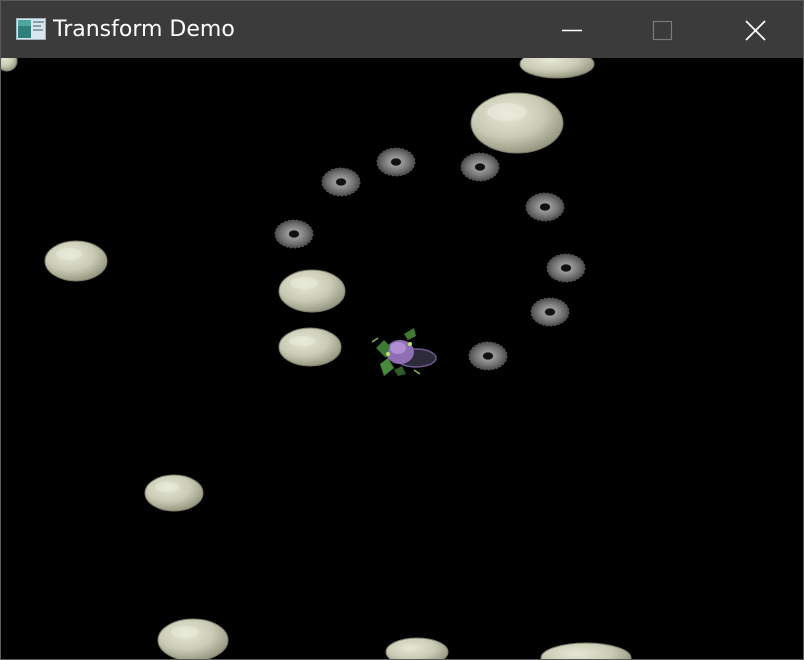 This screenshot has width=804, height=660. Describe the element at coordinates (402, 29) in the screenshot. I see `title-bar: Transform Demo` at that location.